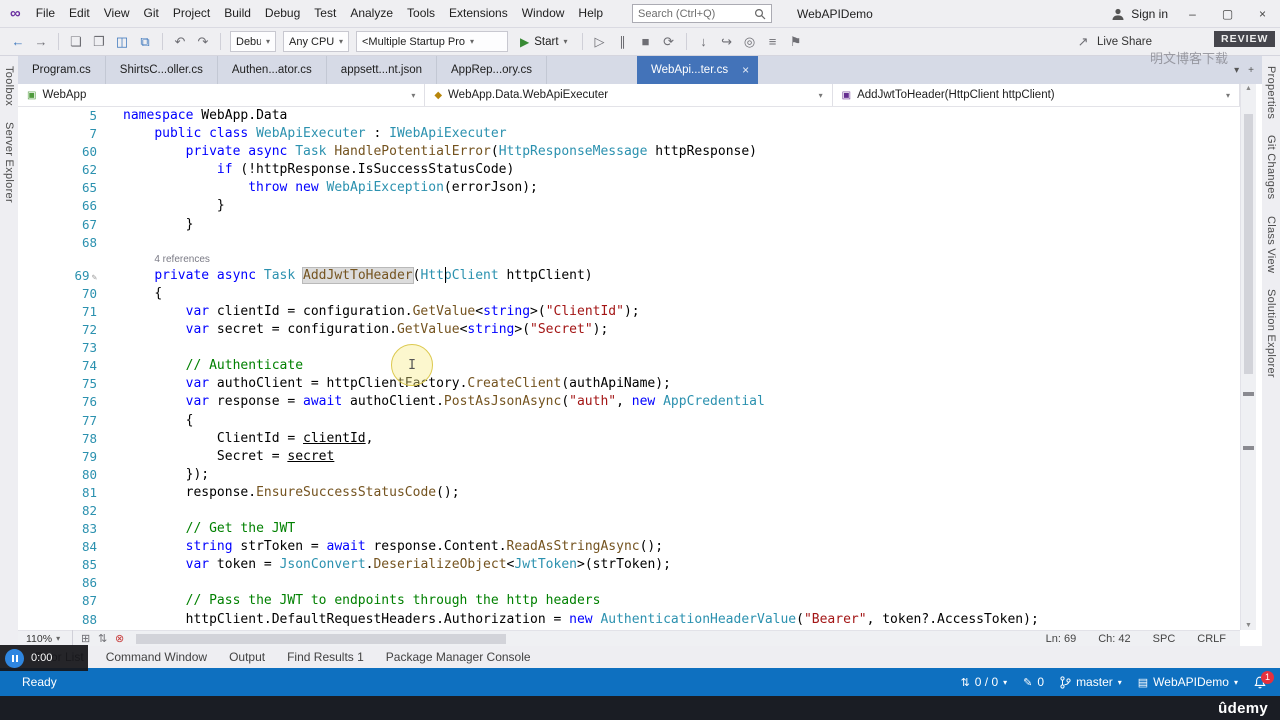 This screenshot has height=720, width=1280. What do you see at coordinates (629, 475) in the screenshot?
I see `code-line-80: 80 });` at bounding box center [629, 475].